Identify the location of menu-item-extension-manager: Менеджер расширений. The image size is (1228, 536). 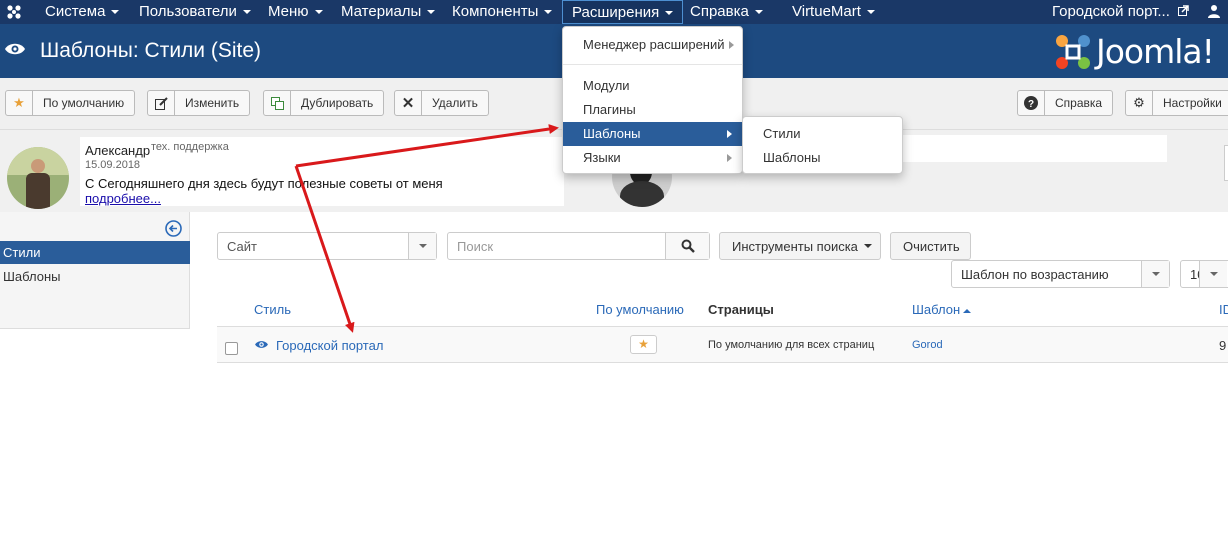
(652, 45).